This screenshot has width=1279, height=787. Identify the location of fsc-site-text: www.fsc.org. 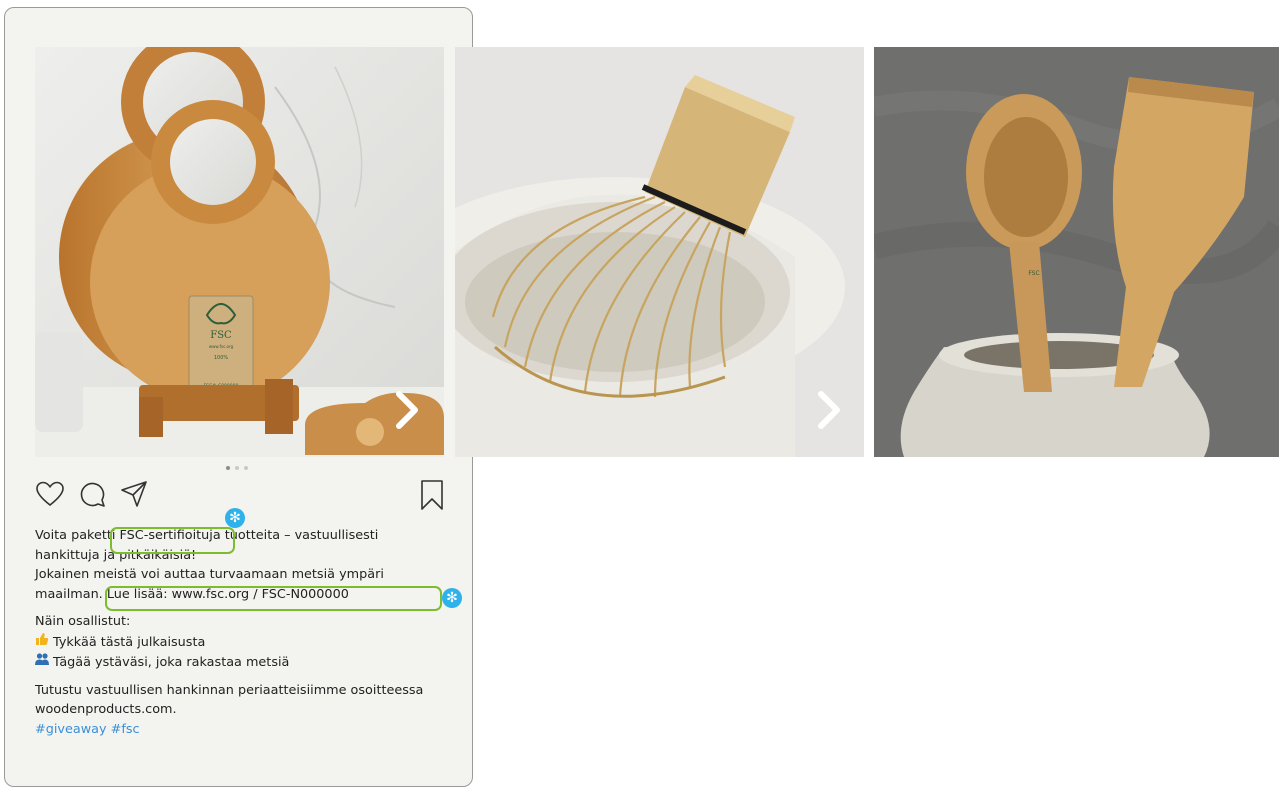
(221, 346).